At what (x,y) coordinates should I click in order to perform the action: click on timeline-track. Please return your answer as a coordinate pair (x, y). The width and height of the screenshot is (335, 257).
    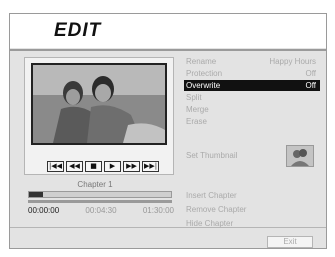
    Looking at the image, I should click on (100, 201).